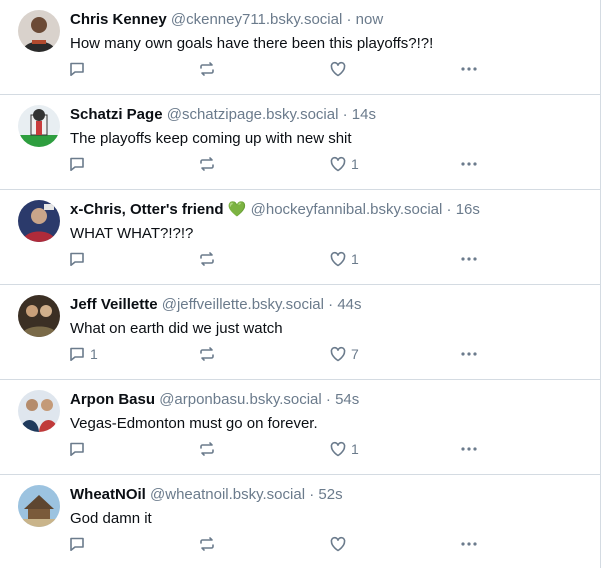 This screenshot has width=601, height=568. What do you see at coordinates (370, 19) in the screenshot?
I see `post-time: now` at bounding box center [370, 19].